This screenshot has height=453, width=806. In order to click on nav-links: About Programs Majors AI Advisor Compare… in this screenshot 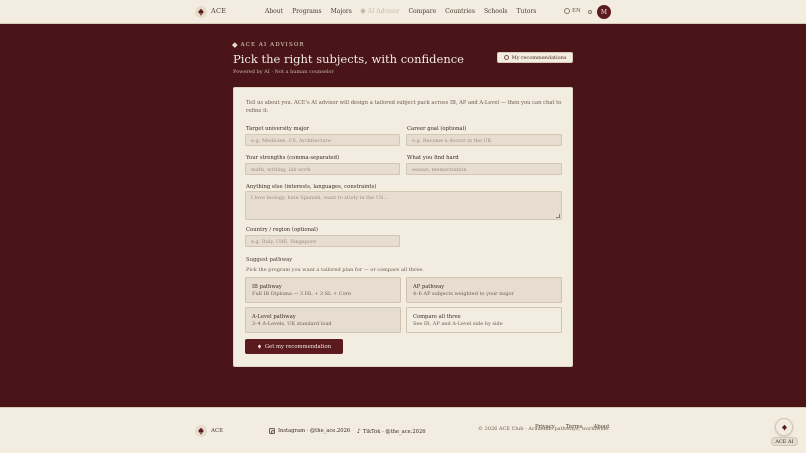, I will do `click(405, 11)`.